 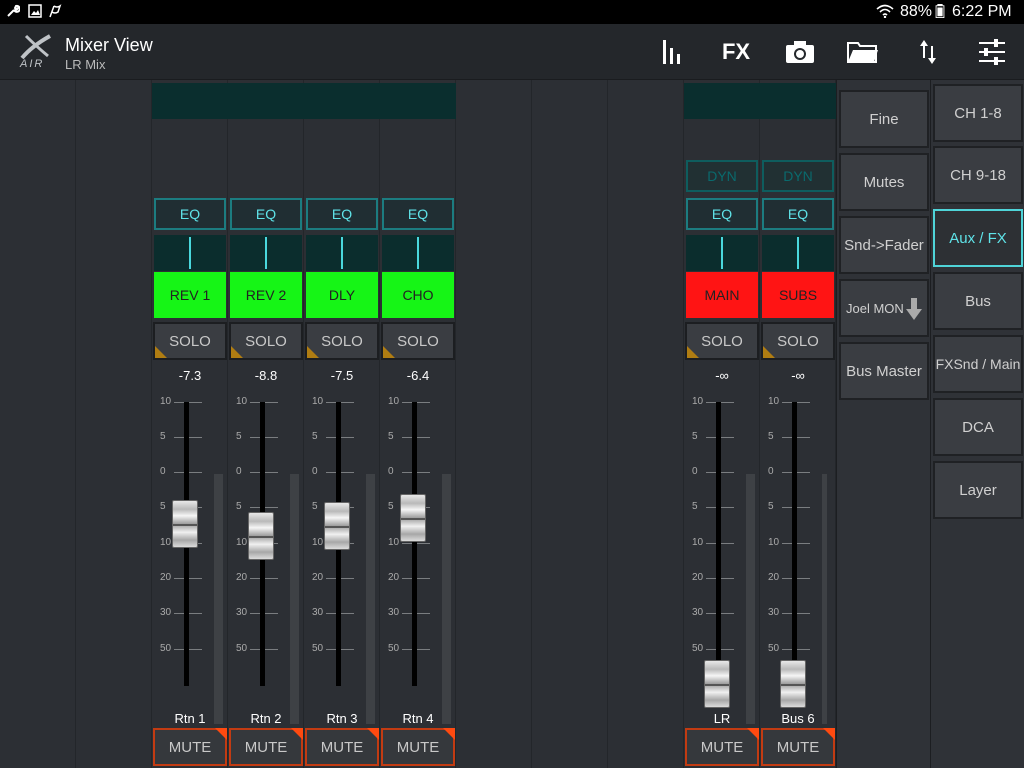 I want to click on layer-layer: Layer, so click(x=978, y=490).